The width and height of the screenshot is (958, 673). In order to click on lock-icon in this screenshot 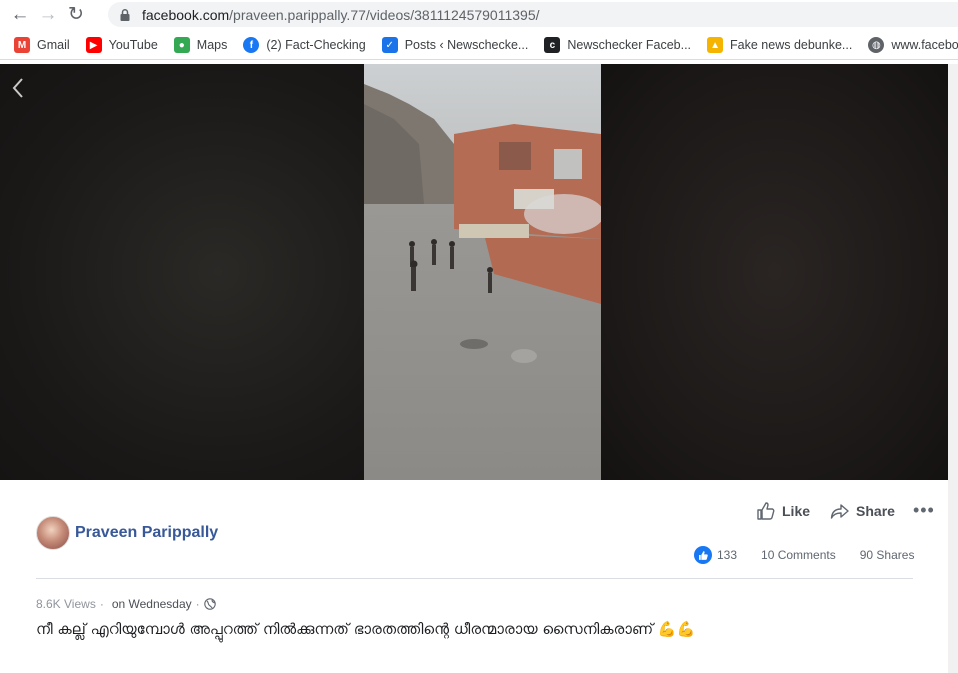, I will do `click(125, 14)`.